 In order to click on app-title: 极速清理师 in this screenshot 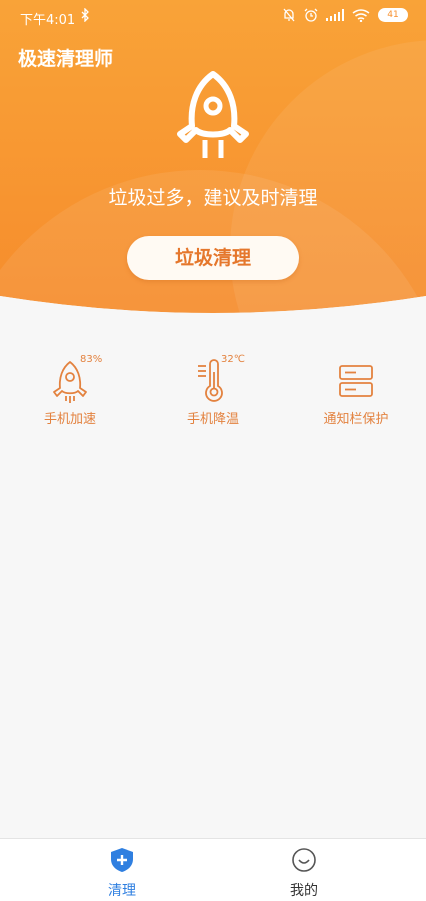, I will do `click(66, 59)`.